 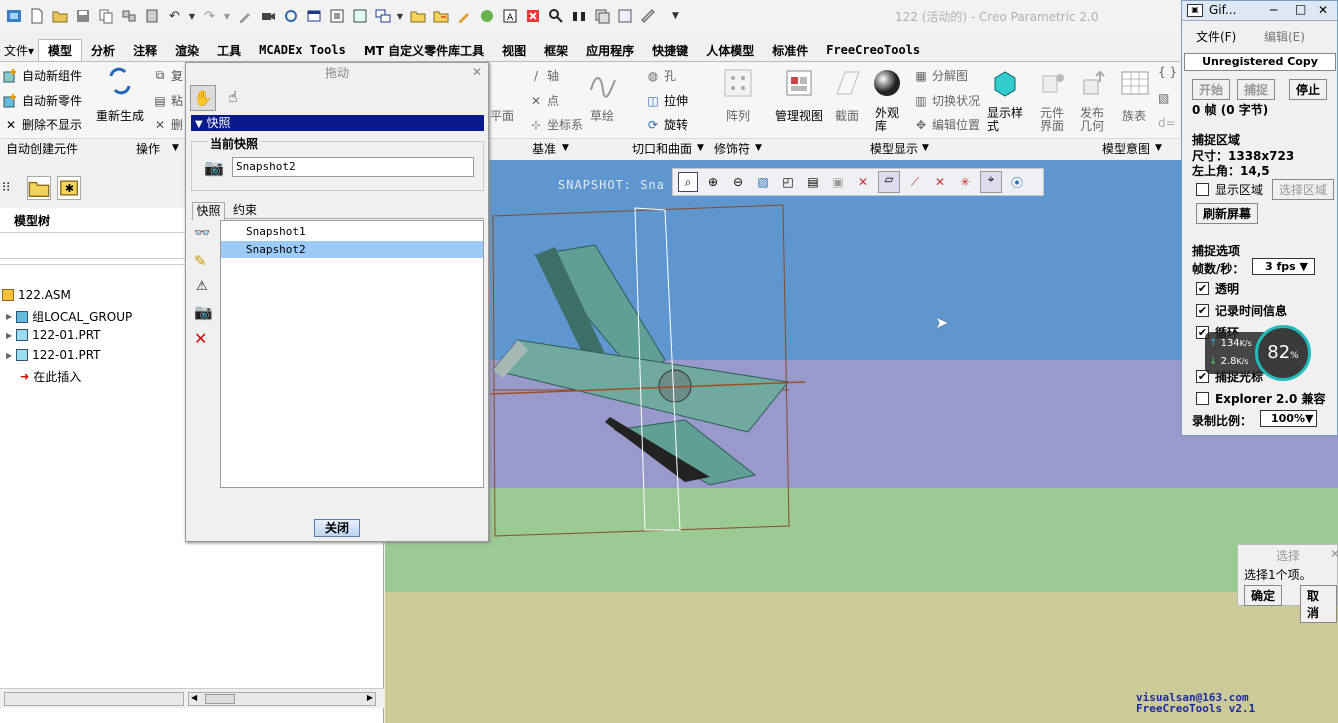 What do you see at coordinates (486, 16) in the screenshot?
I see `globe-icon` at bounding box center [486, 16].